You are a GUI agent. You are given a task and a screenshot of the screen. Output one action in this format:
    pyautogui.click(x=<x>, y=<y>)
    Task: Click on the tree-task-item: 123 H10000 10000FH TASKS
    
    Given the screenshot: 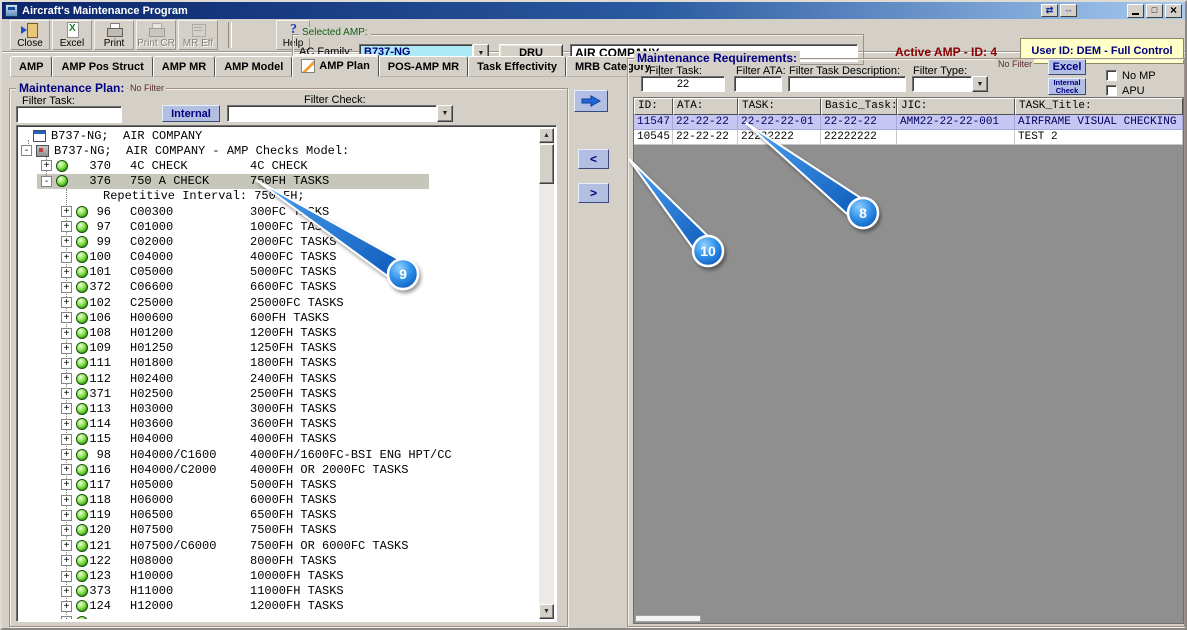 What is the action you would take?
    pyautogui.click(x=279, y=575)
    